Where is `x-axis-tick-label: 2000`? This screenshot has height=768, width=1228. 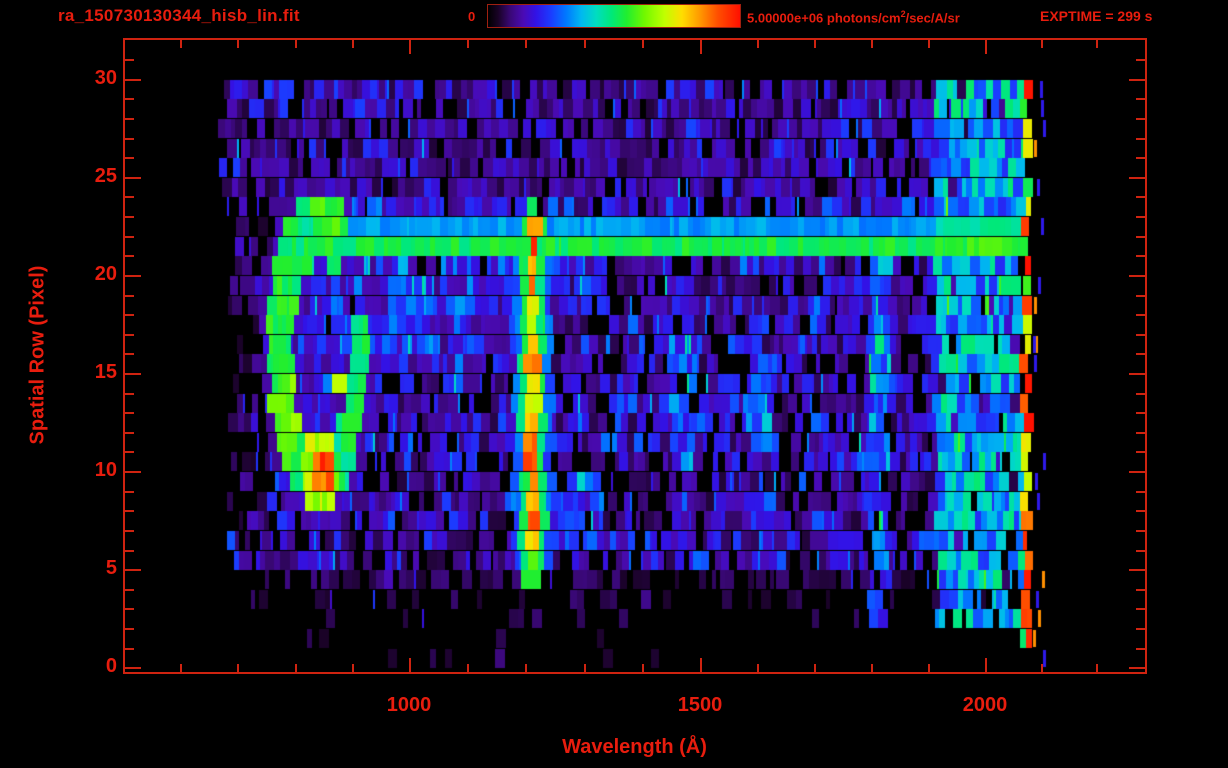 x-axis-tick-label: 2000 is located at coordinates (985, 705).